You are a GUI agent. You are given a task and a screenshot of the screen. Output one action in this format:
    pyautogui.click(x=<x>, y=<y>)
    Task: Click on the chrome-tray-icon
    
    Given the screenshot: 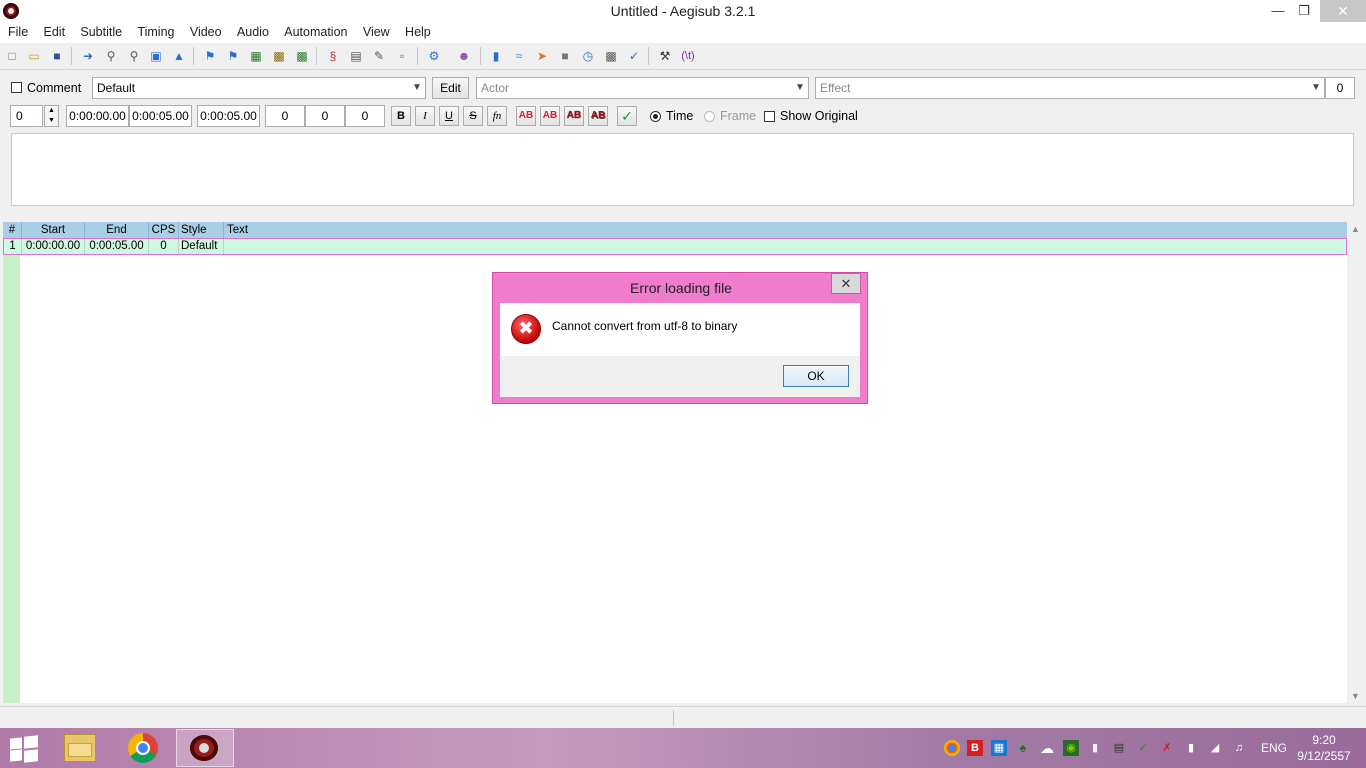 What is the action you would take?
    pyautogui.click(x=952, y=748)
    